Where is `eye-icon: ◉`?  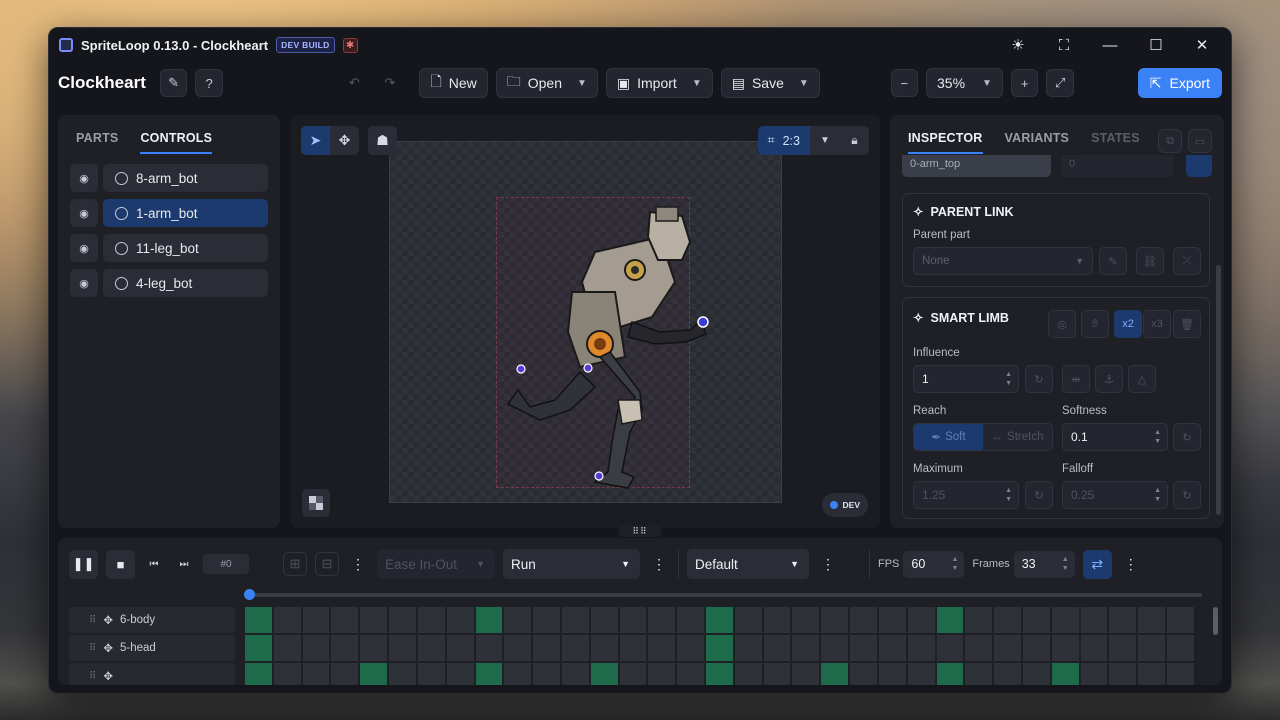
eye-icon: ◉ is located at coordinates (84, 283).